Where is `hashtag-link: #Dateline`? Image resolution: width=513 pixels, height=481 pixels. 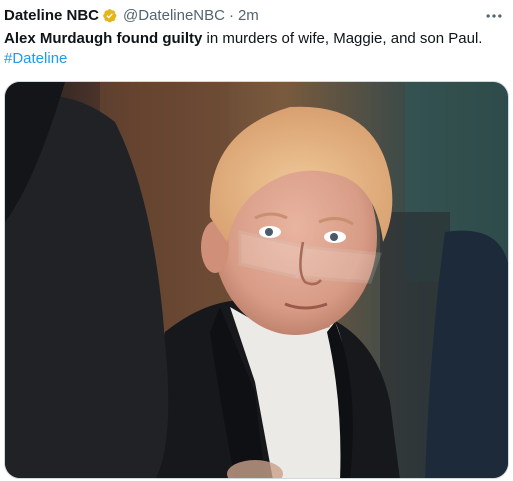
hashtag-link: #Dateline is located at coordinates (35, 58).